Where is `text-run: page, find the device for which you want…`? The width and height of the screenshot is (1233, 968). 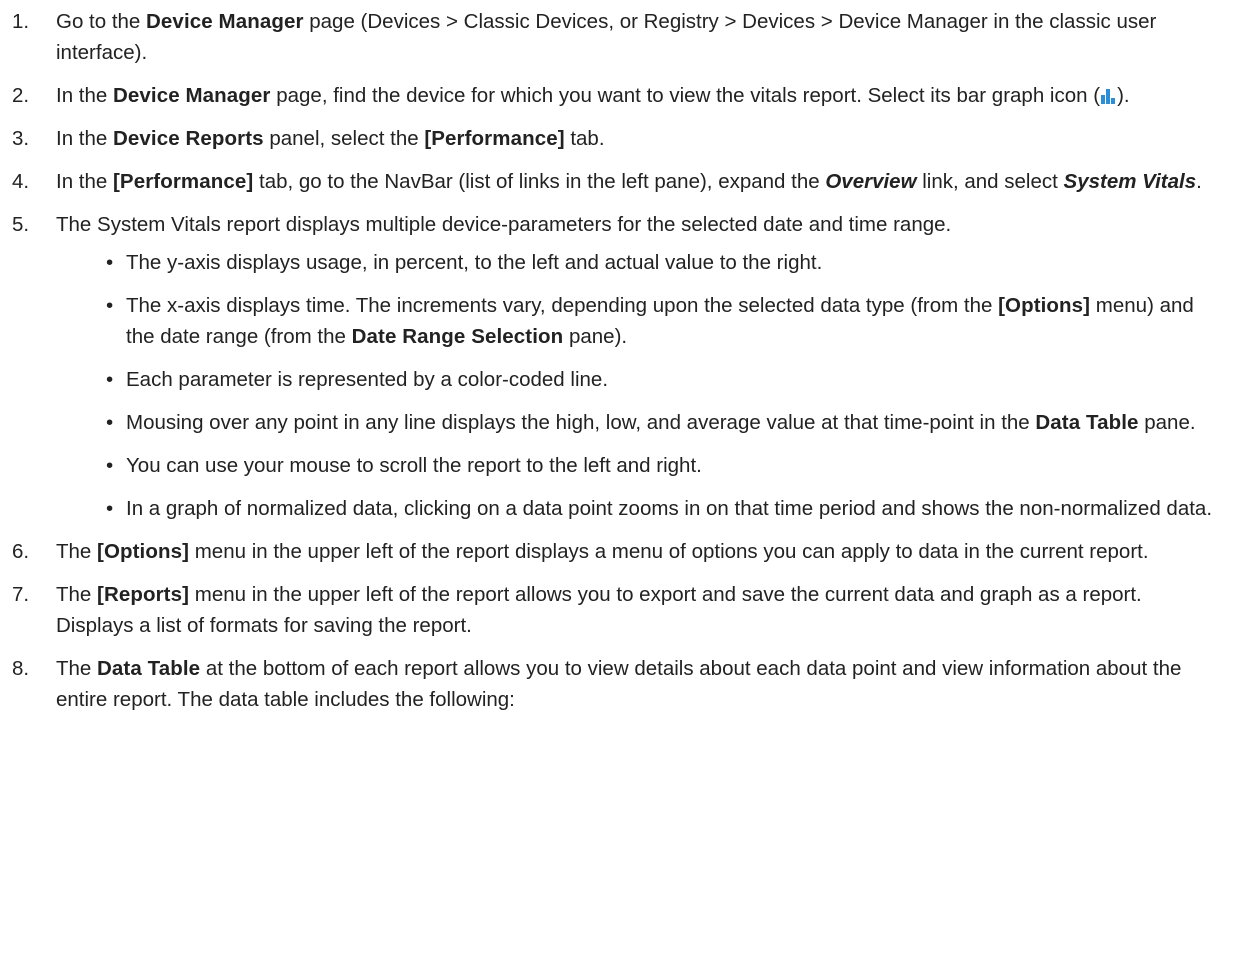
text-run: page, find the device for which you want… is located at coordinates (685, 95).